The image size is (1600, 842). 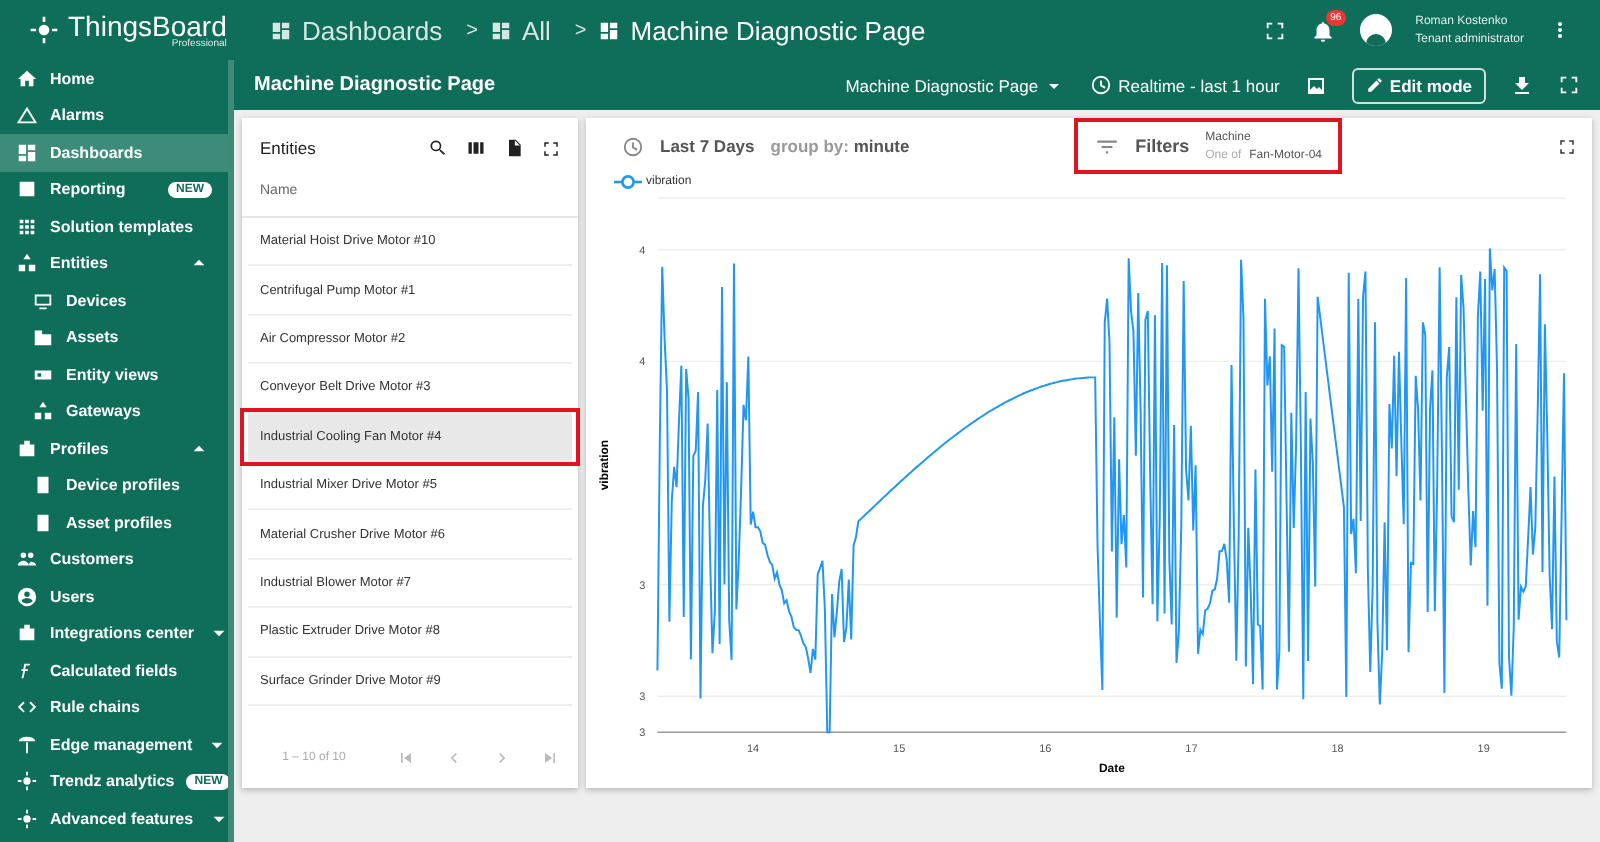 I want to click on download-icon, so click(x=1522, y=85).